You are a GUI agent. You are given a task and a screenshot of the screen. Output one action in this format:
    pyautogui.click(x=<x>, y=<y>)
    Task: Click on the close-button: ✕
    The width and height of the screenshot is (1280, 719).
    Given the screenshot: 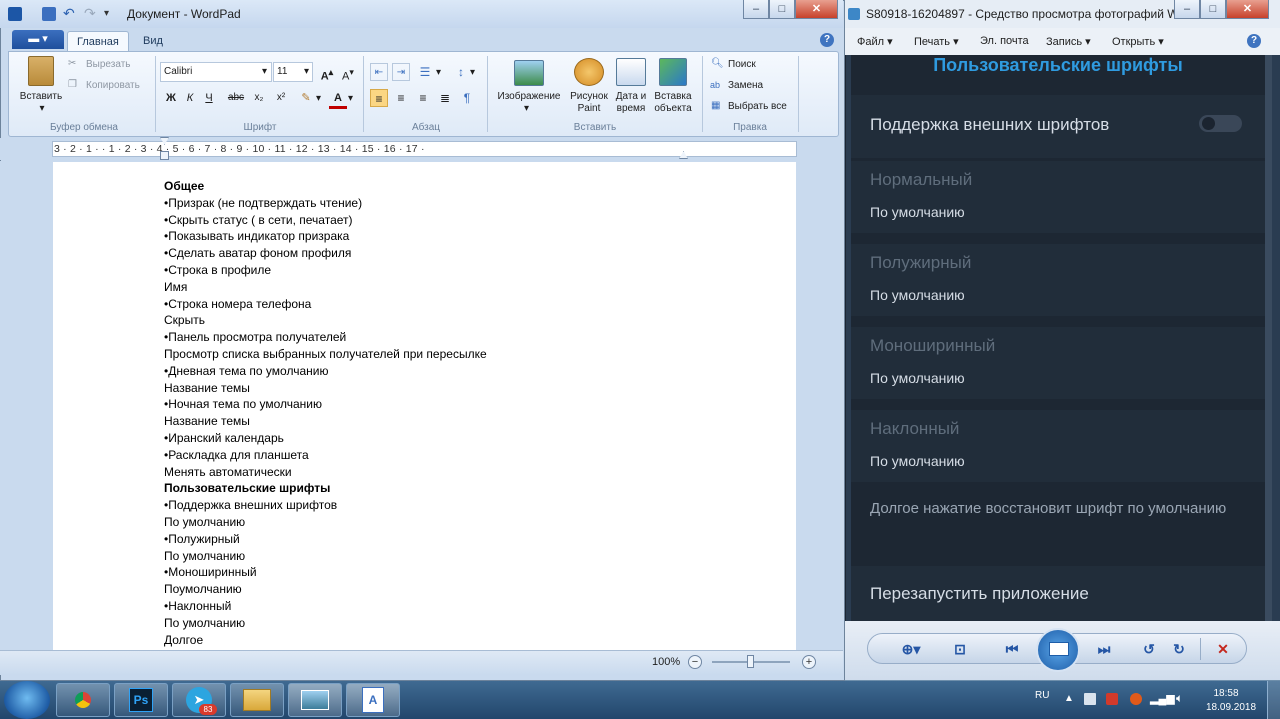 What is the action you would take?
    pyautogui.click(x=816, y=9)
    